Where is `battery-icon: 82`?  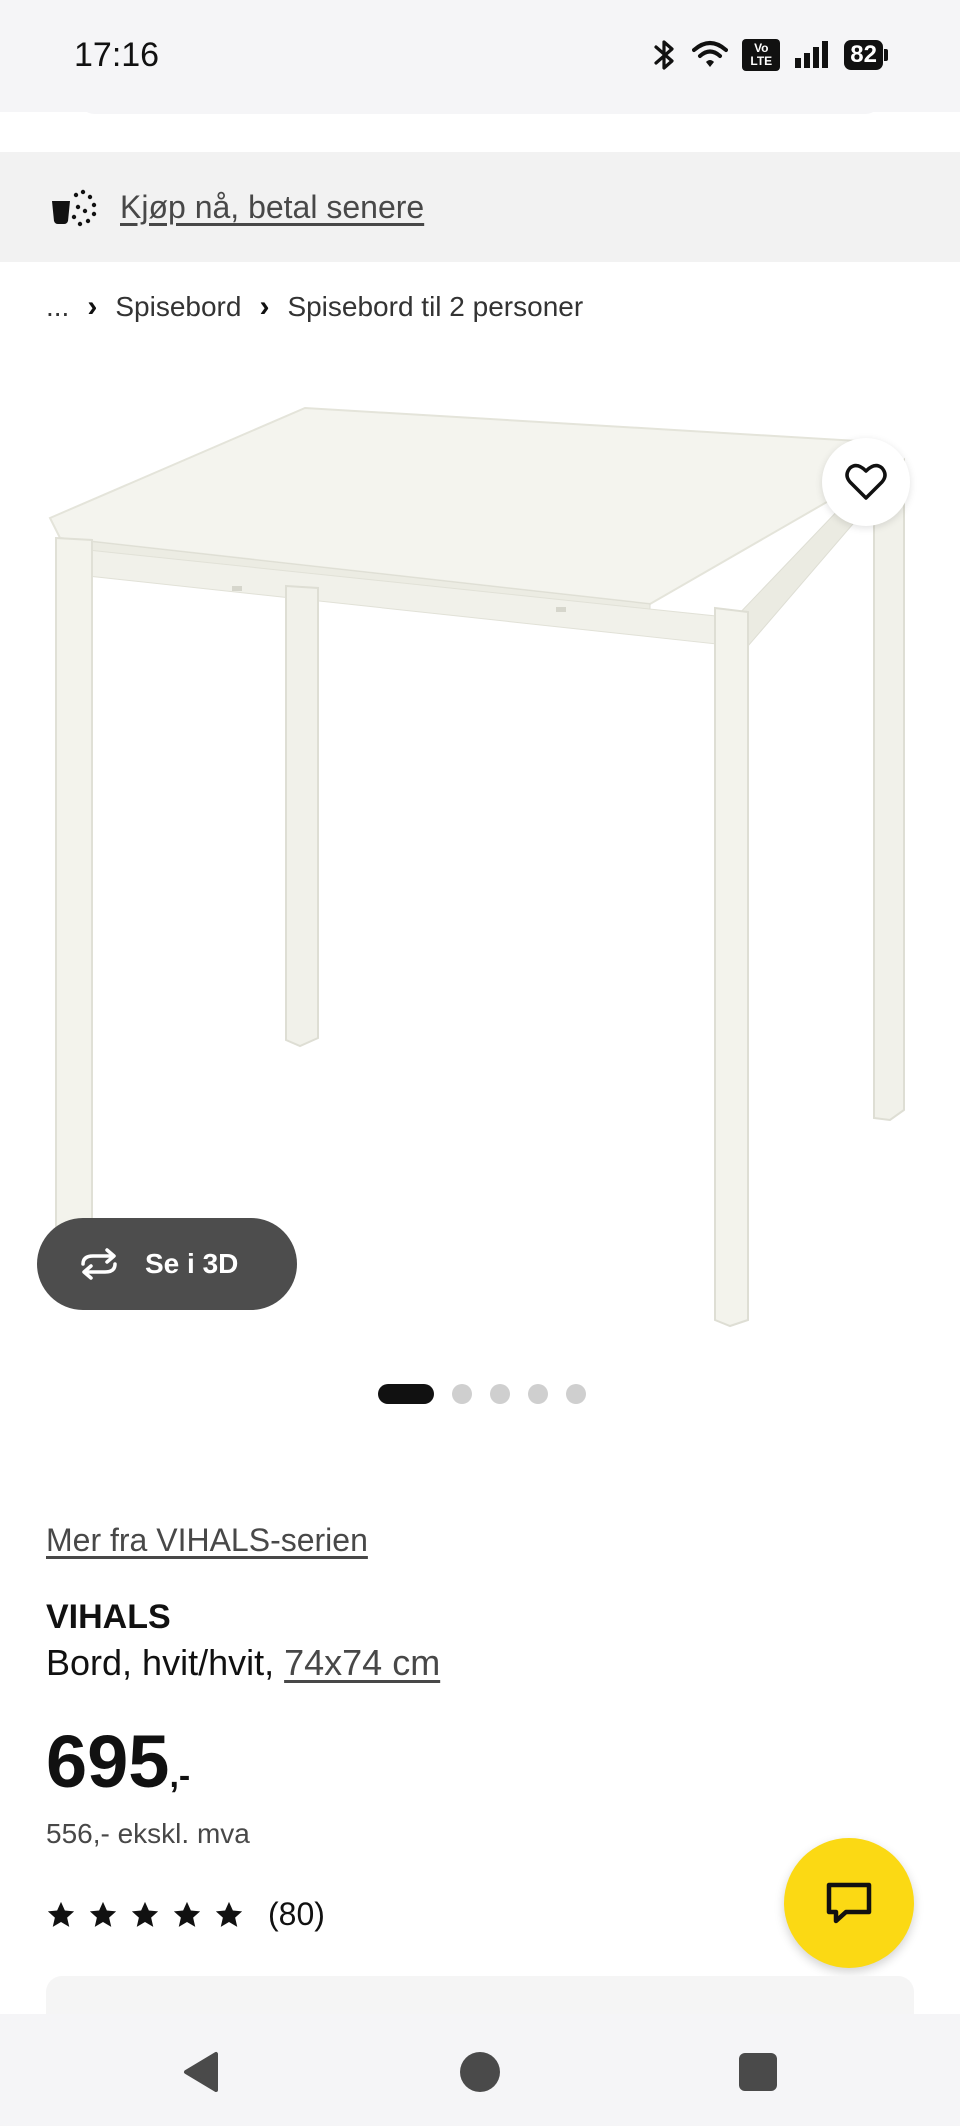
battery-icon: 82 is located at coordinates (866, 55).